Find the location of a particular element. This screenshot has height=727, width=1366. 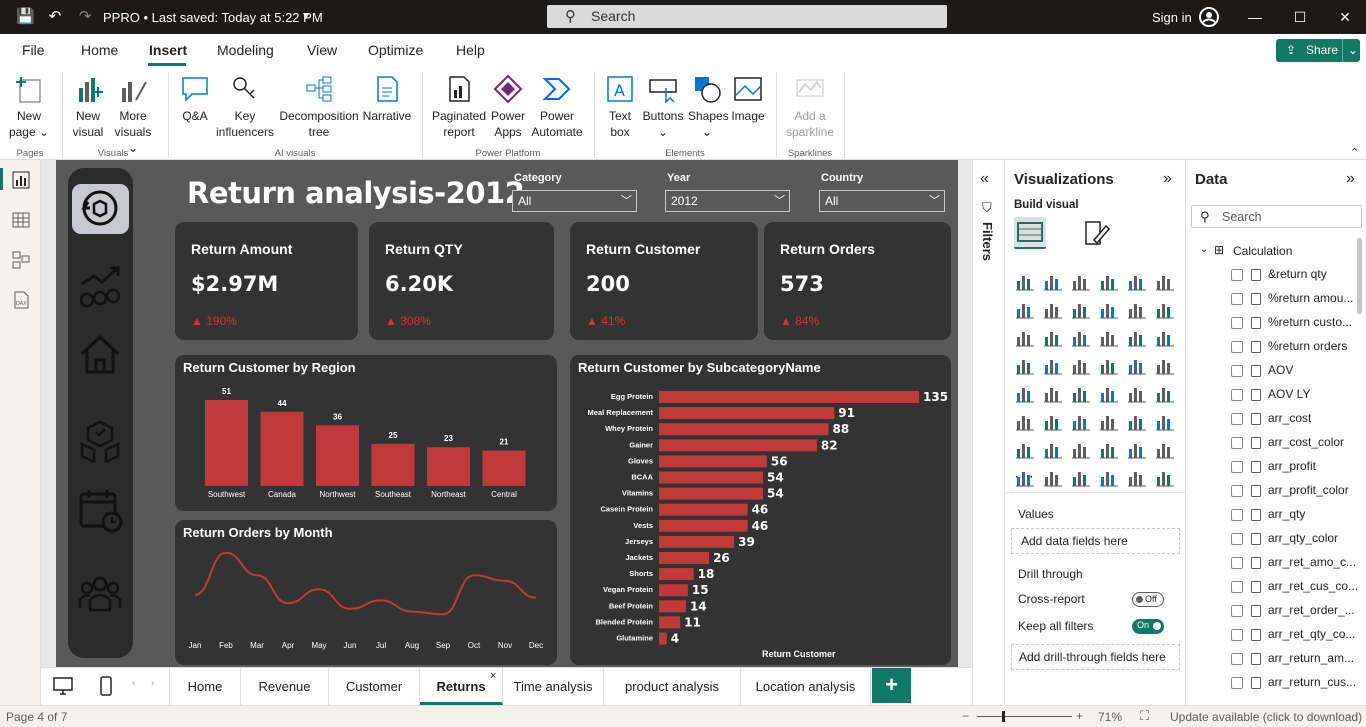

menu-optimize: Optimize is located at coordinates (395, 50).